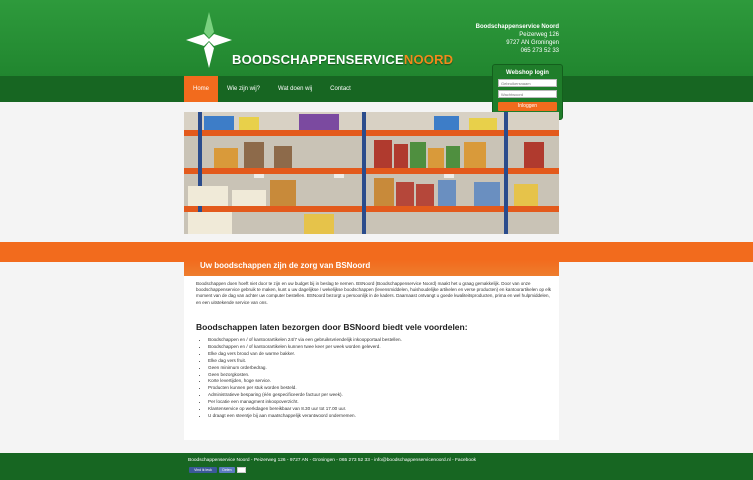  Describe the element at coordinates (527, 73) in the screenshot. I see `login-title: Webshop login` at that location.